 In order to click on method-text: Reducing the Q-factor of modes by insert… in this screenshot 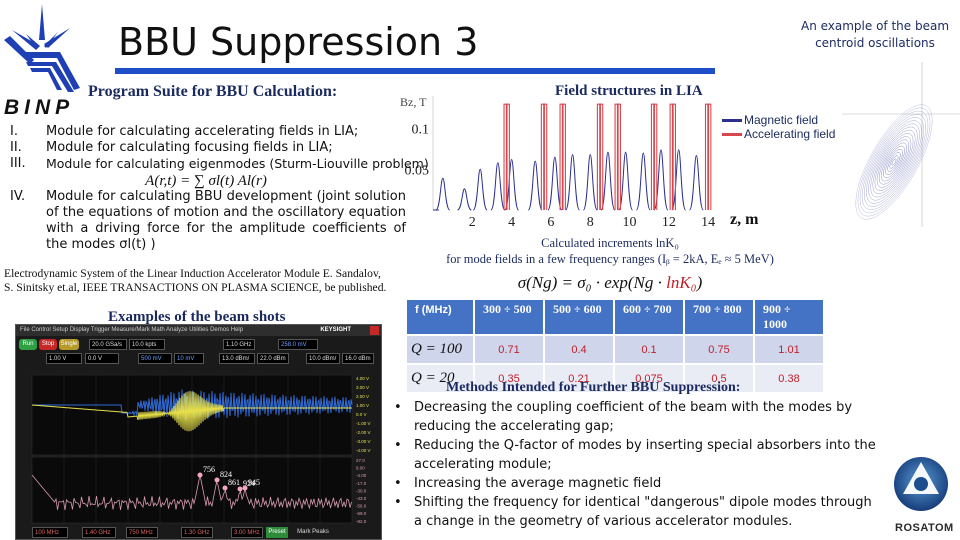, I will do `click(645, 455)`.